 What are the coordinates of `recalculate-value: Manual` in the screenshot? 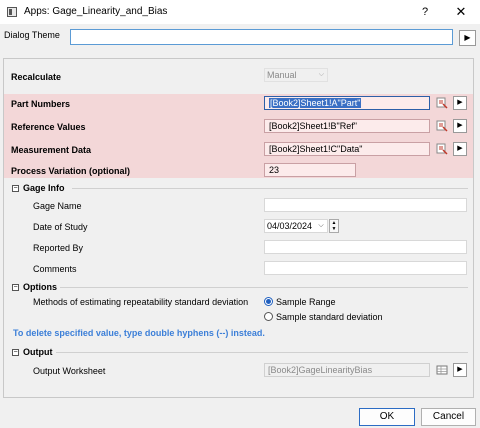 It's located at (282, 75).